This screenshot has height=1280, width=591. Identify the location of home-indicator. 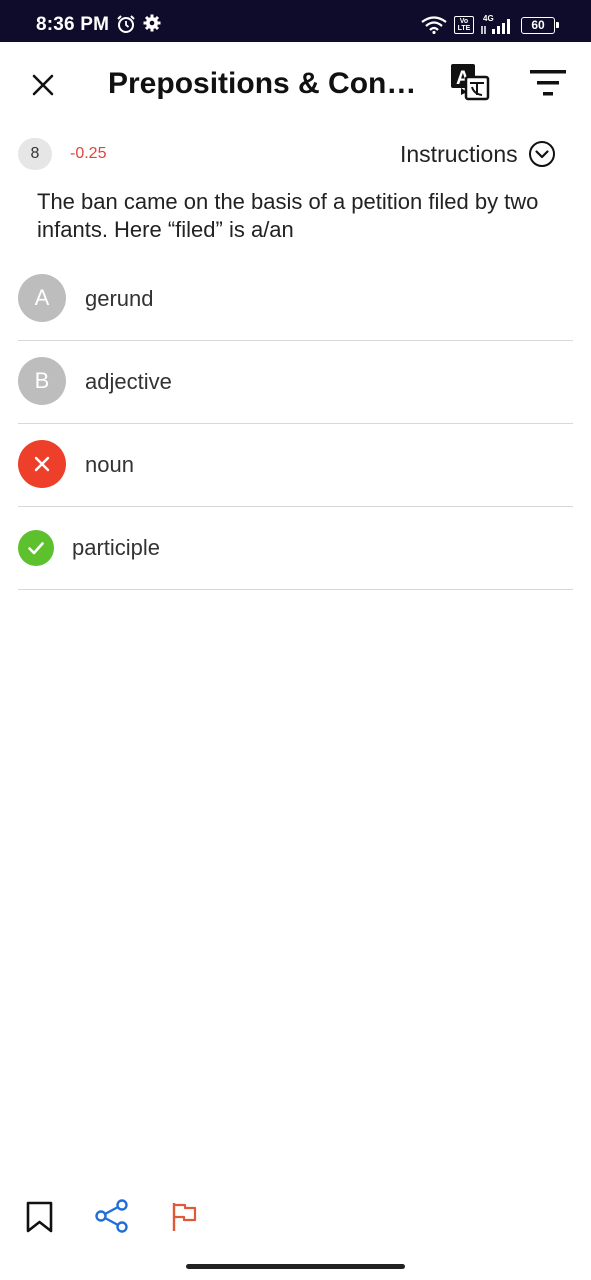
(295, 1266).